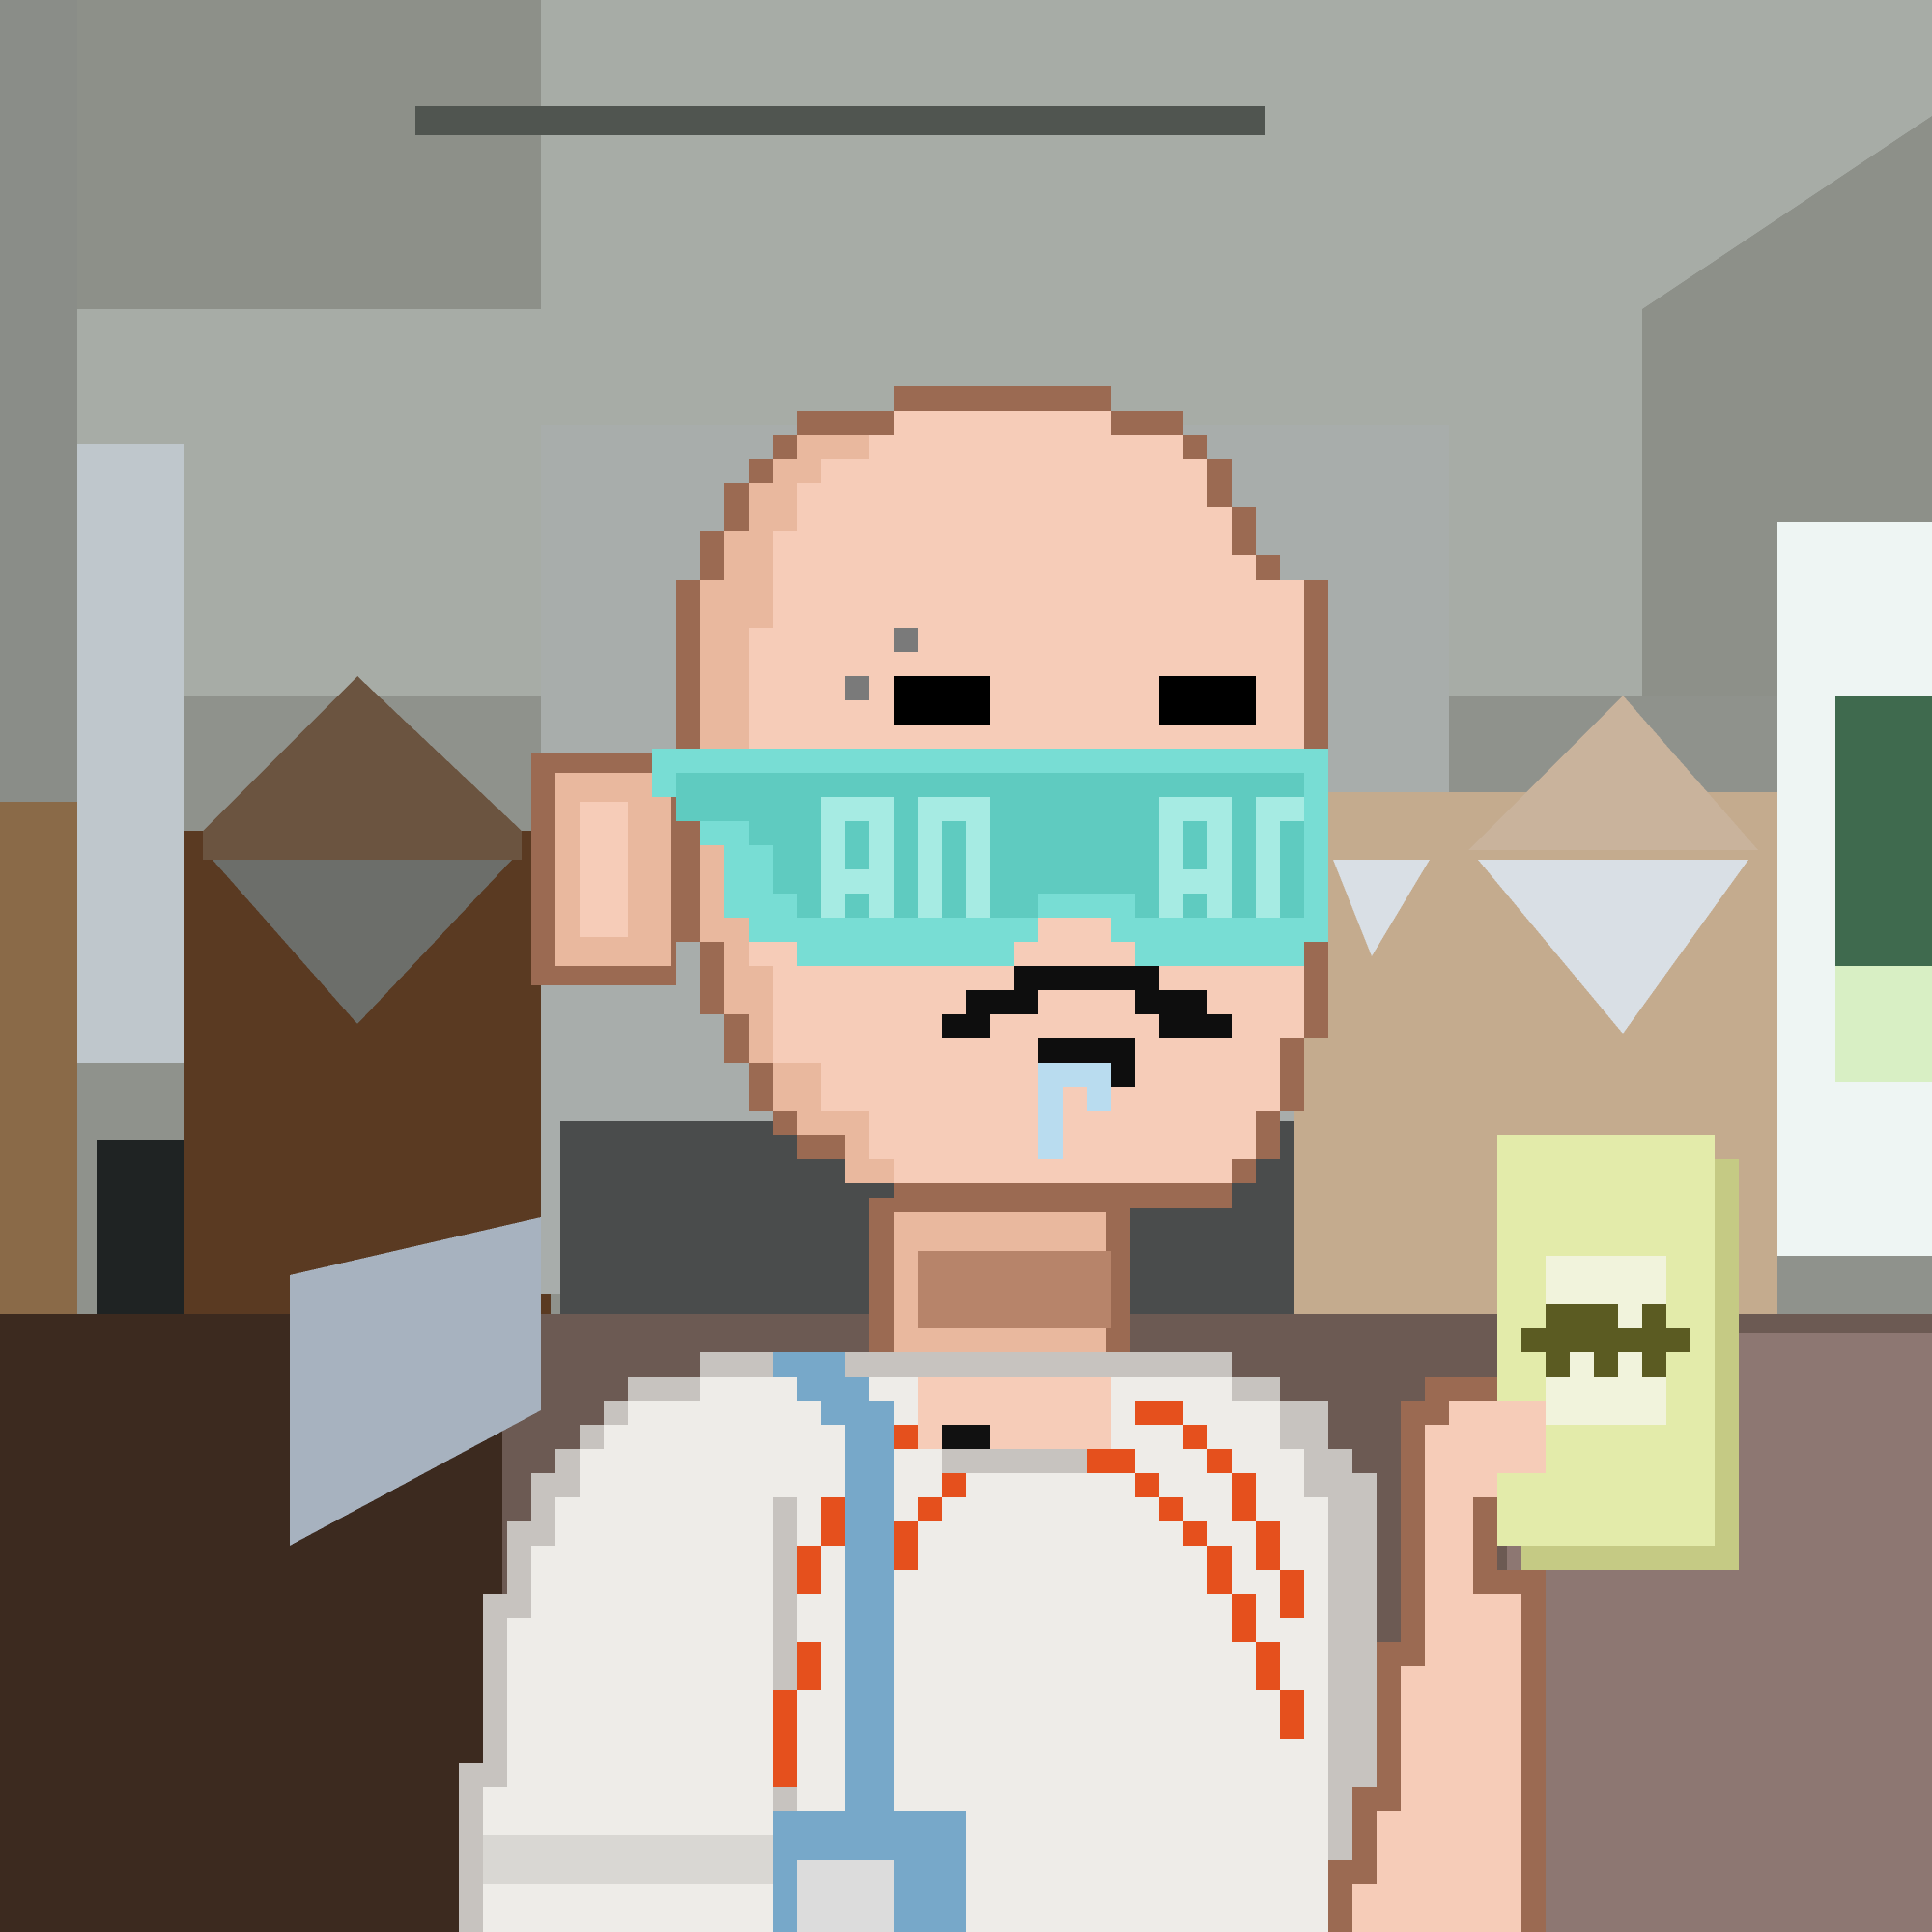  Describe the element at coordinates (640, 1859) in the screenshot. I see `sleeve-cuff` at that location.